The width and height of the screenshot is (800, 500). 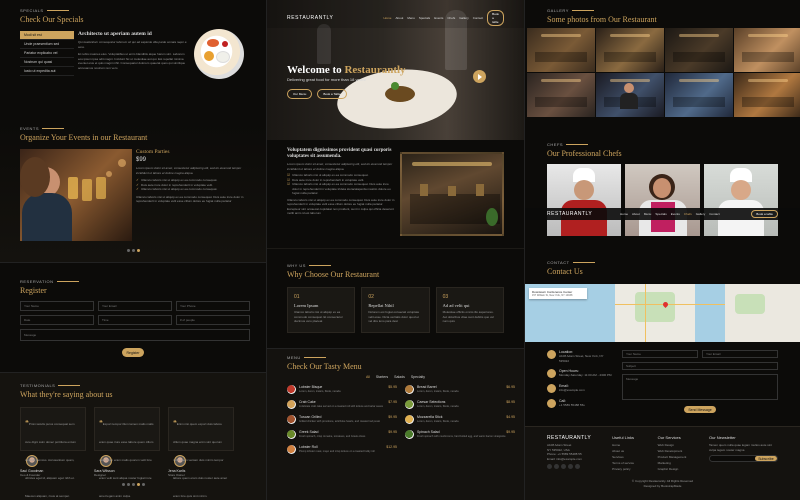 What do you see at coordinates (700, 366) in the screenshot?
I see `contact-subject-field: Subject` at bounding box center [700, 366].